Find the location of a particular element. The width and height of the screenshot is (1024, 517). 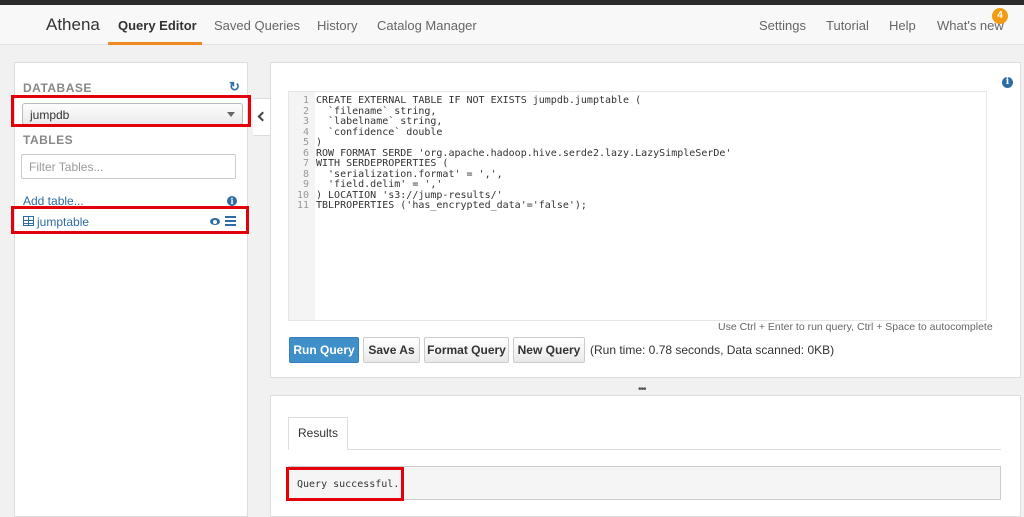

brand-title: Athena is located at coordinates (73, 24).